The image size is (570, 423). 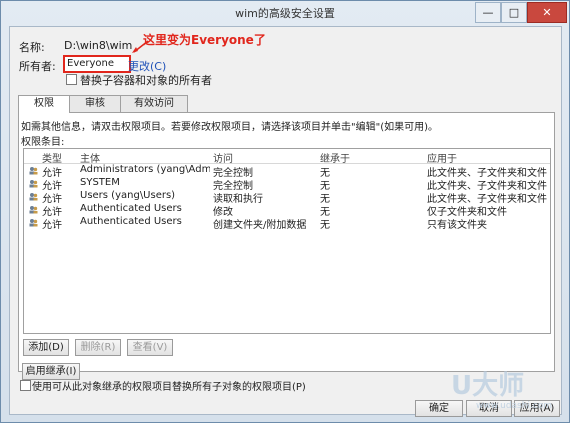 I want to click on cell-type: 允许, so click(x=52, y=225).